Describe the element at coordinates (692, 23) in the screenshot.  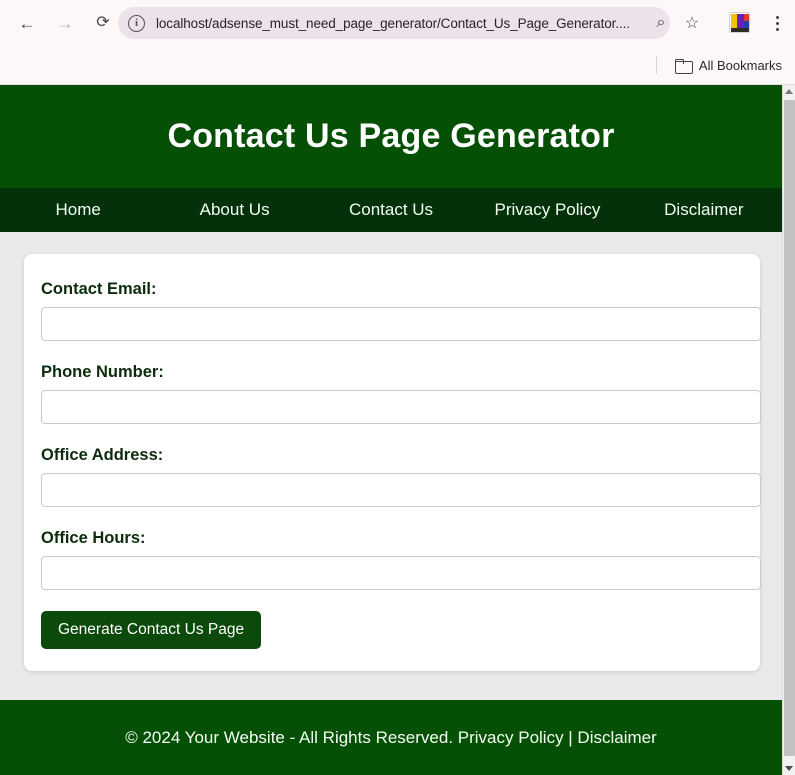
I see `bookmark-star-icon: ☆` at that location.